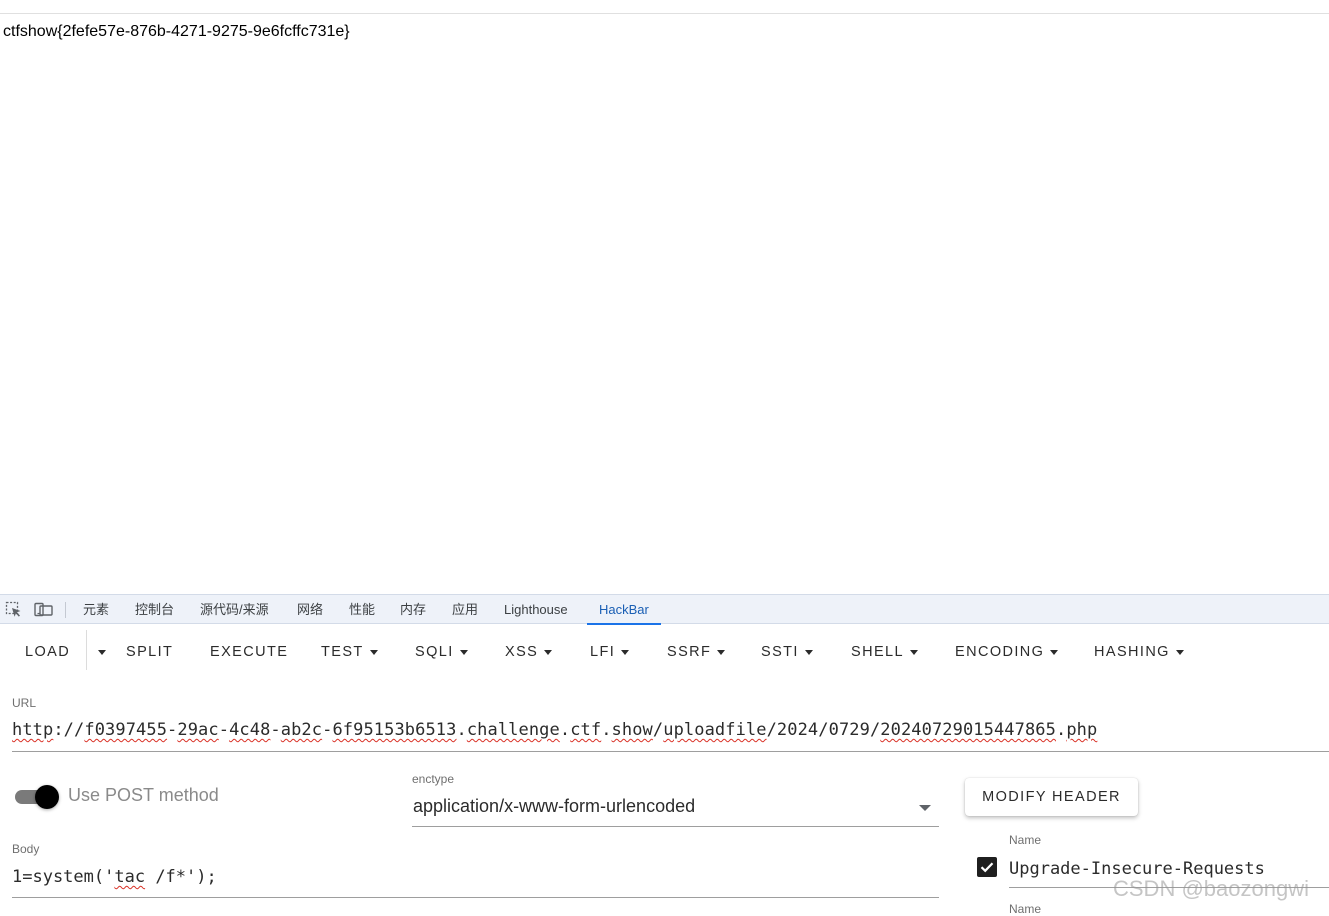  What do you see at coordinates (310, 609) in the screenshot?
I see `tab-network: 网络` at bounding box center [310, 609].